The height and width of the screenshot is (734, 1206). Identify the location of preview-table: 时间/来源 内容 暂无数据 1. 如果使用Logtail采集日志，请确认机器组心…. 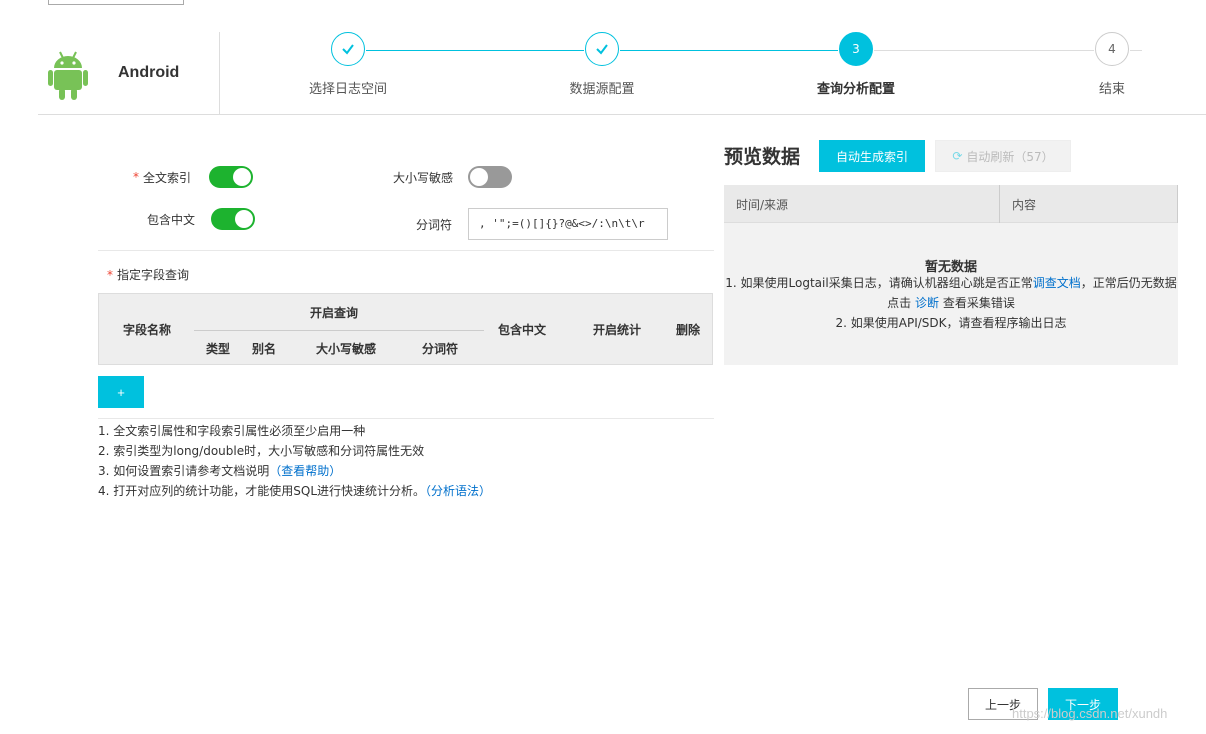
(951, 275).